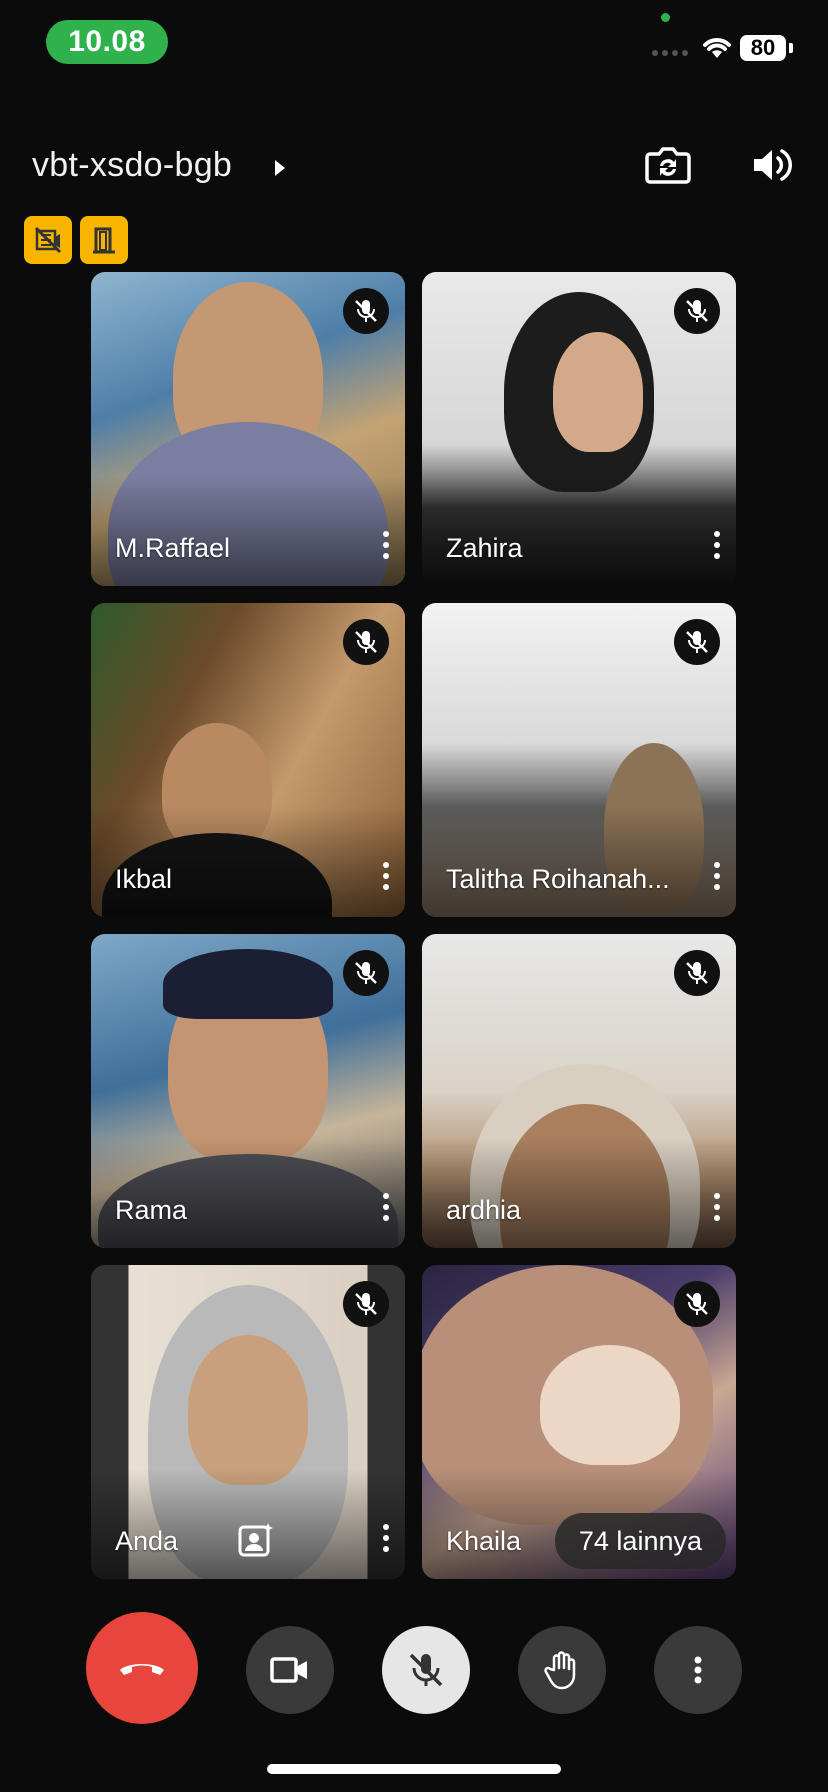 This screenshot has width=828, height=1792. What do you see at coordinates (248, 760) in the screenshot?
I see `participant-tile: Ikbal` at bounding box center [248, 760].